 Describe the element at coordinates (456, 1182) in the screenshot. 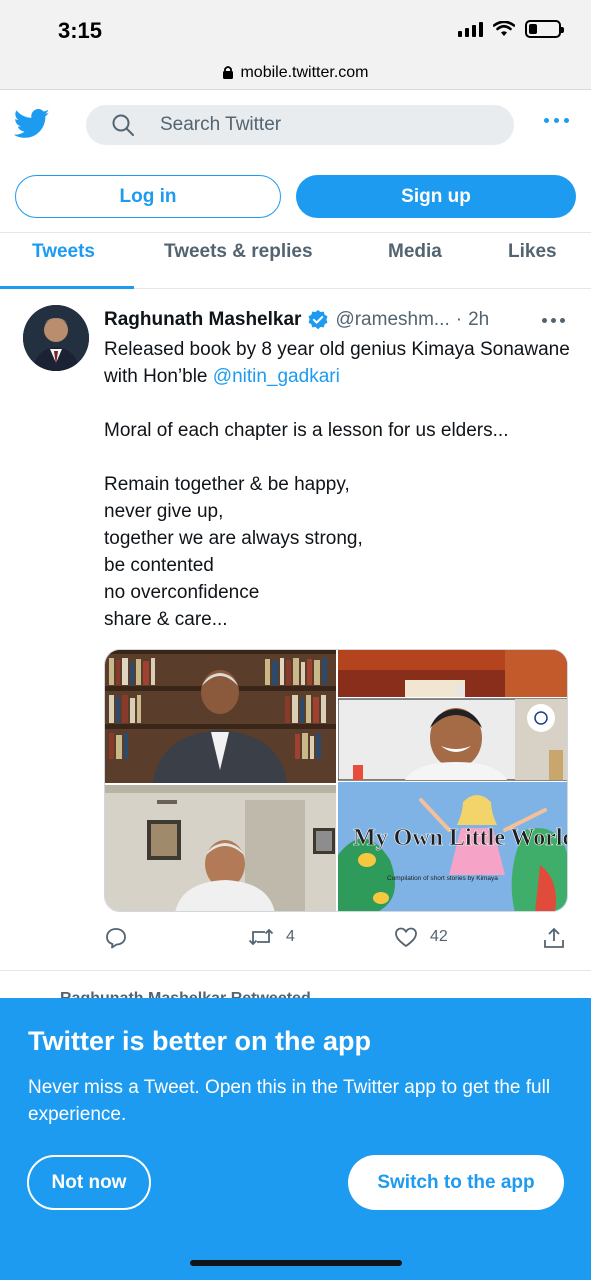

I see `switch-to-app-button: Switch to the app` at that location.